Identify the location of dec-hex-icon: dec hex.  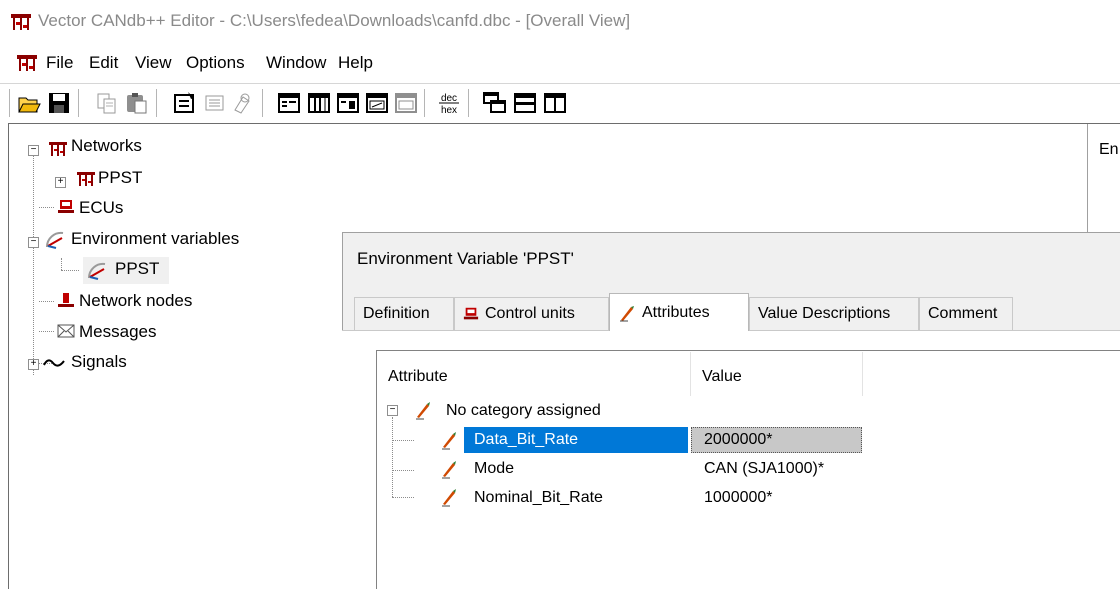
(449, 103).